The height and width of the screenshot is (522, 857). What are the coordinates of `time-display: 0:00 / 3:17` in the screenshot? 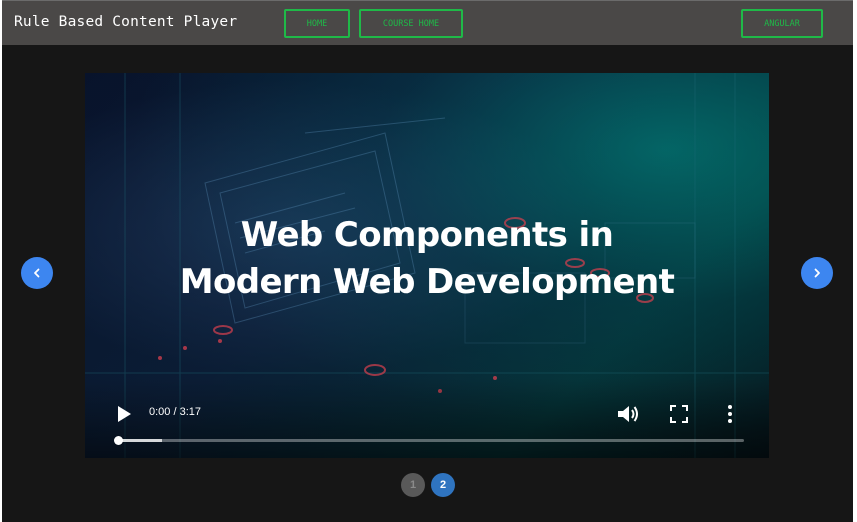 It's located at (175, 412).